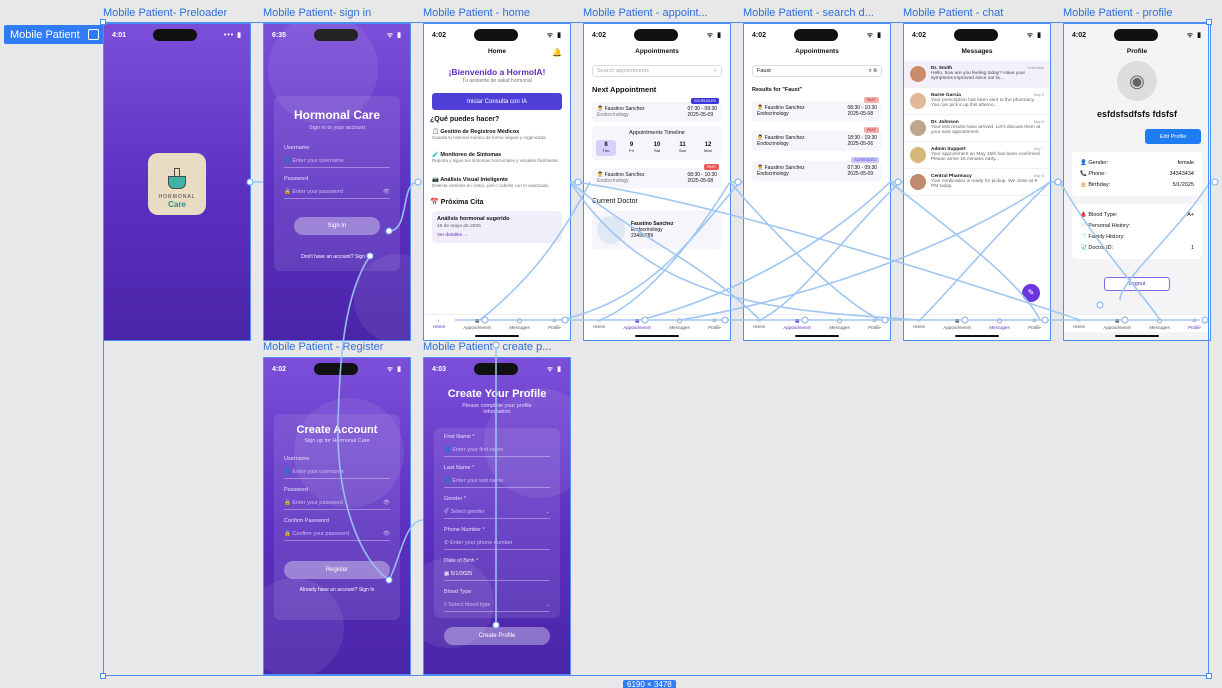 This screenshot has height=688, width=1222. What do you see at coordinates (317, 13) in the screenshot?
I see `frame-label-signin: Mobile Patient- sign in` at bounding box center [317, 13].